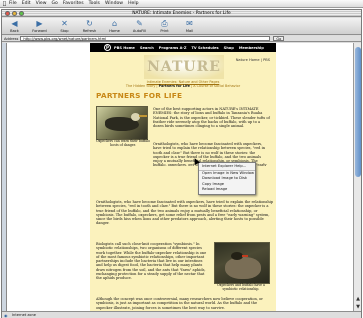 Image resolution: width=363 pixels, height=318 pixels. What do you see at coordinates (164, 31) in the screenshot?
I see `print-label: Print` at bounding box center [164, 31].